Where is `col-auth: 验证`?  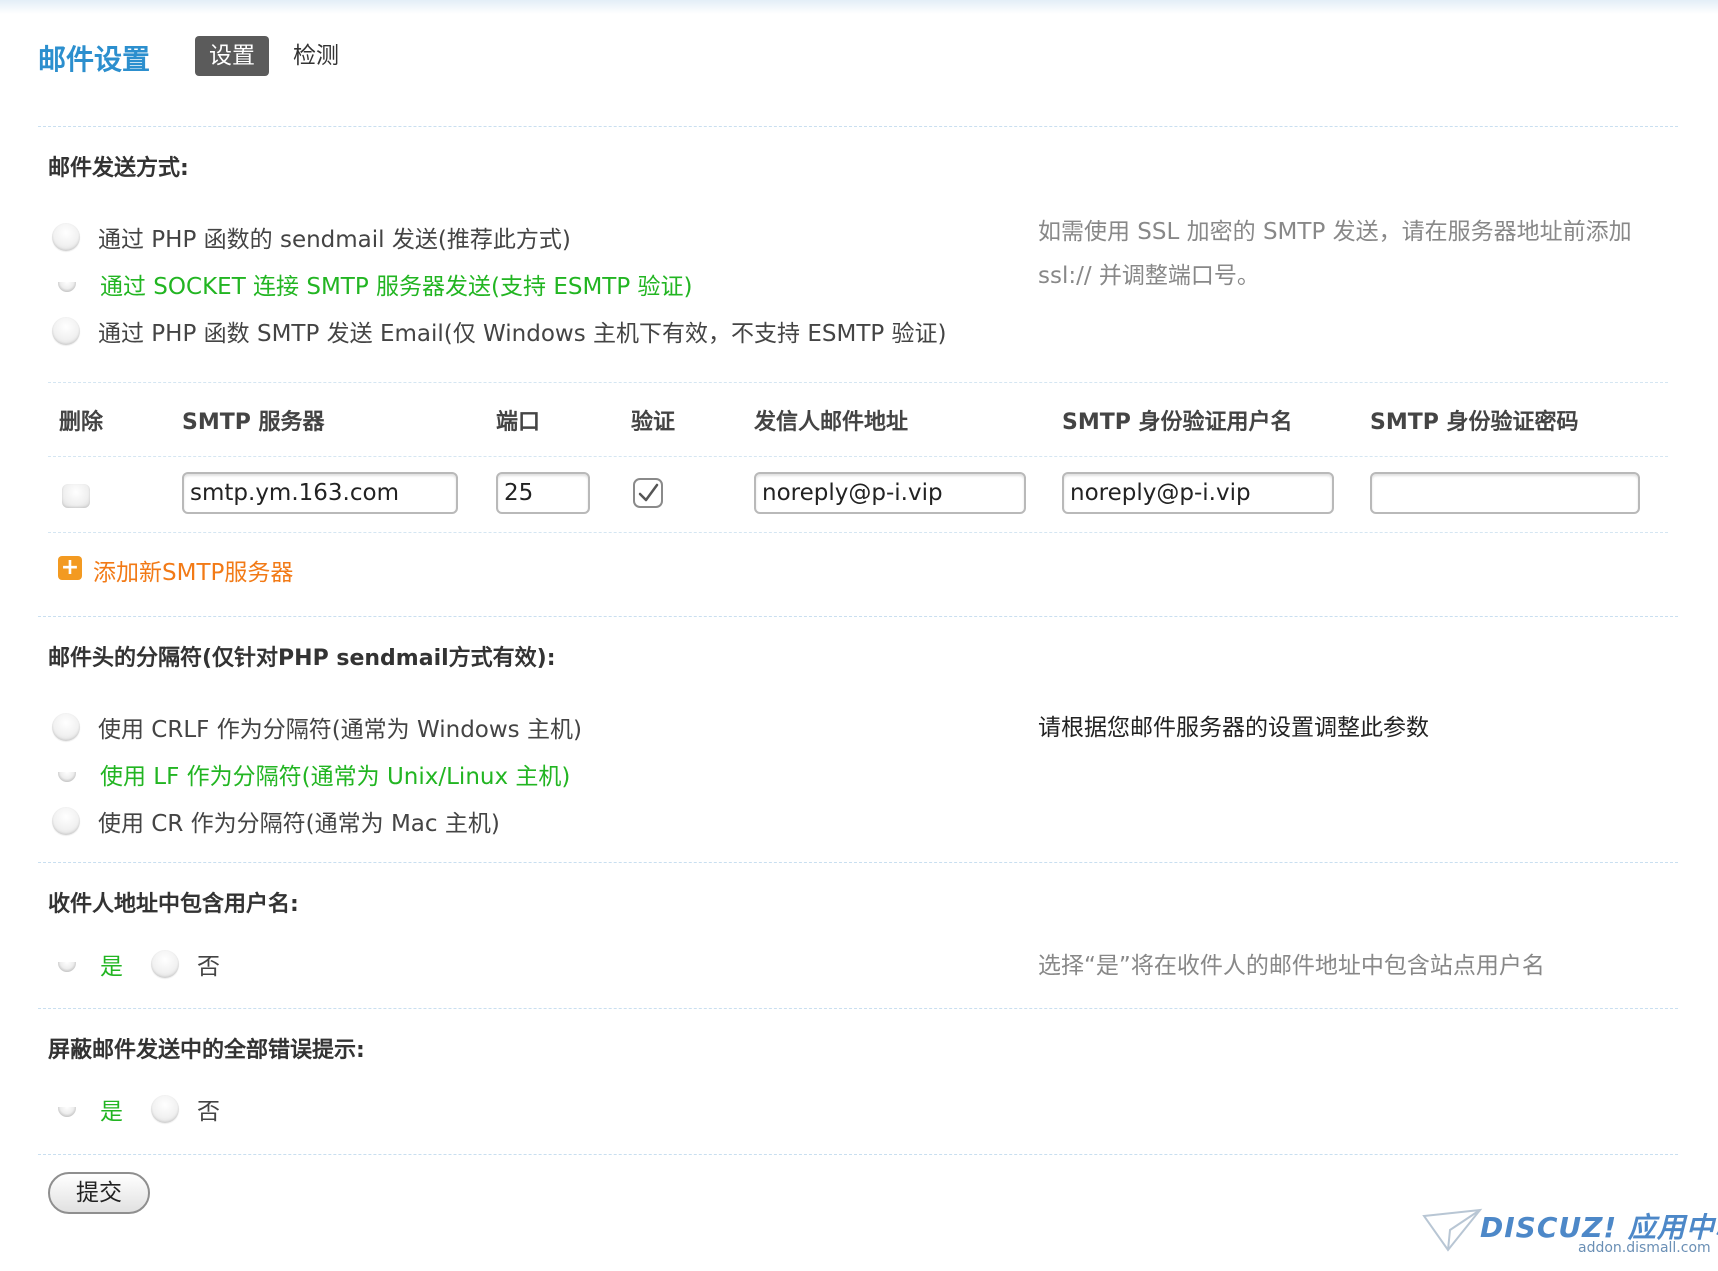
col-auth: 验证 is located at coordinates (653, 422).